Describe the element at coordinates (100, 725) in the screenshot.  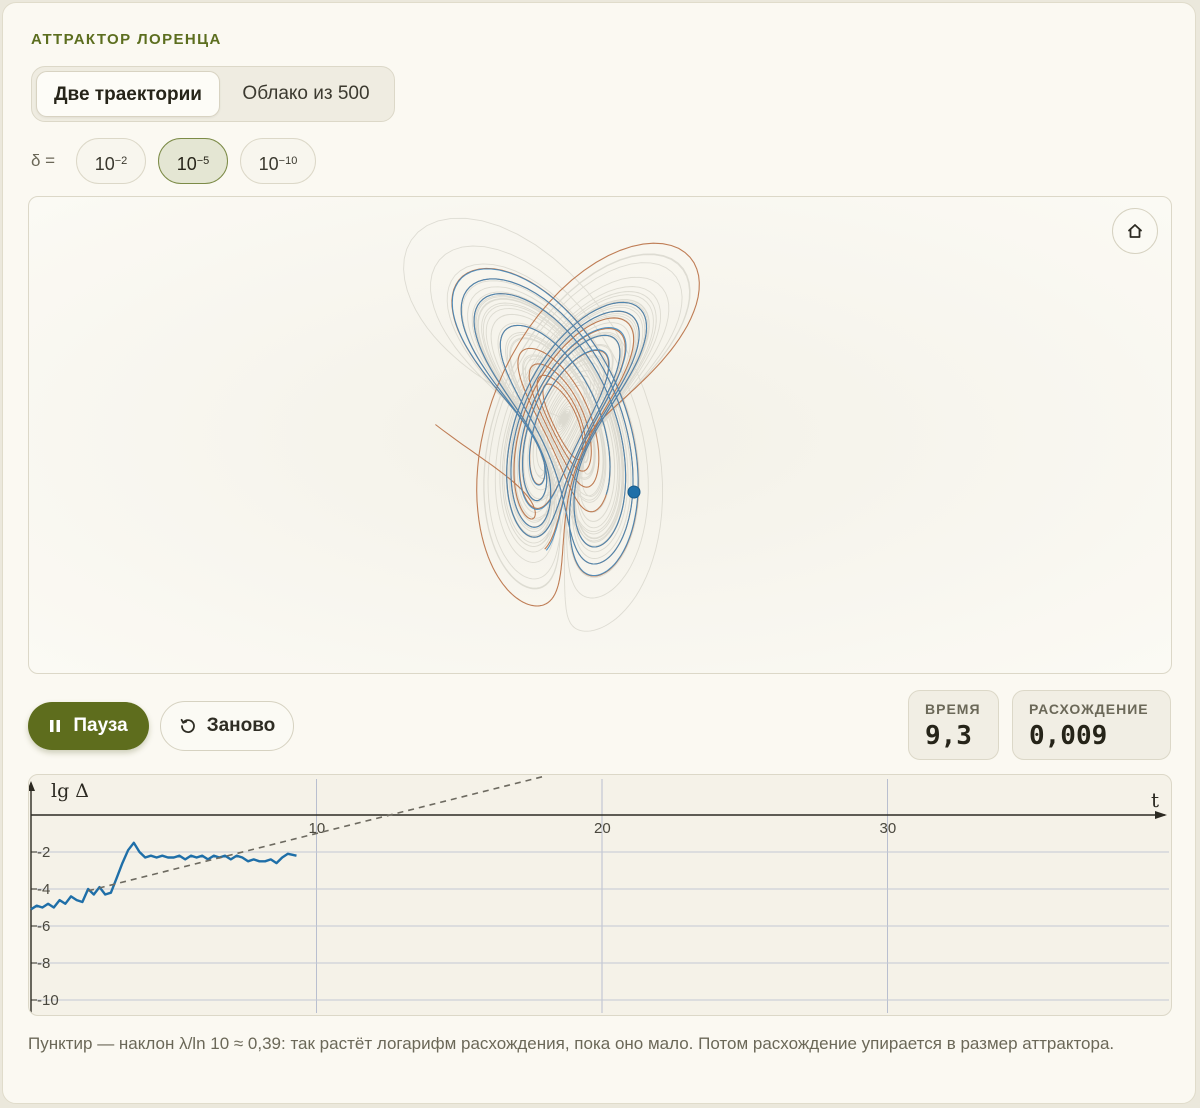
I see `pause-label: Пауза` at that location.